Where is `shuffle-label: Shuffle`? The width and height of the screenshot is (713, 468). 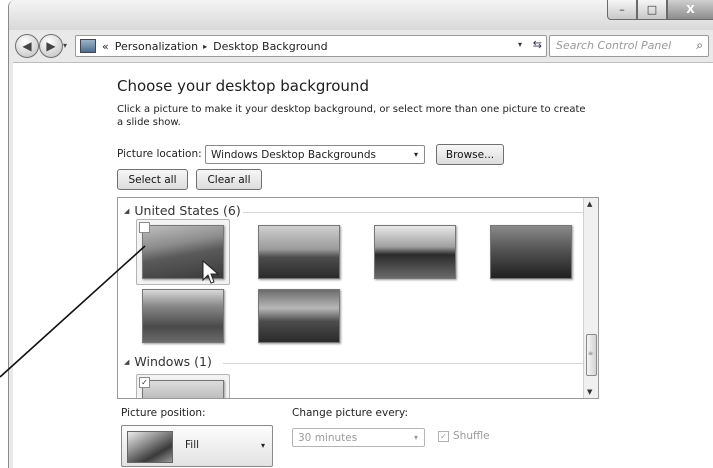 shuffle-label: Shuffle is located at coordinates (471, 436).